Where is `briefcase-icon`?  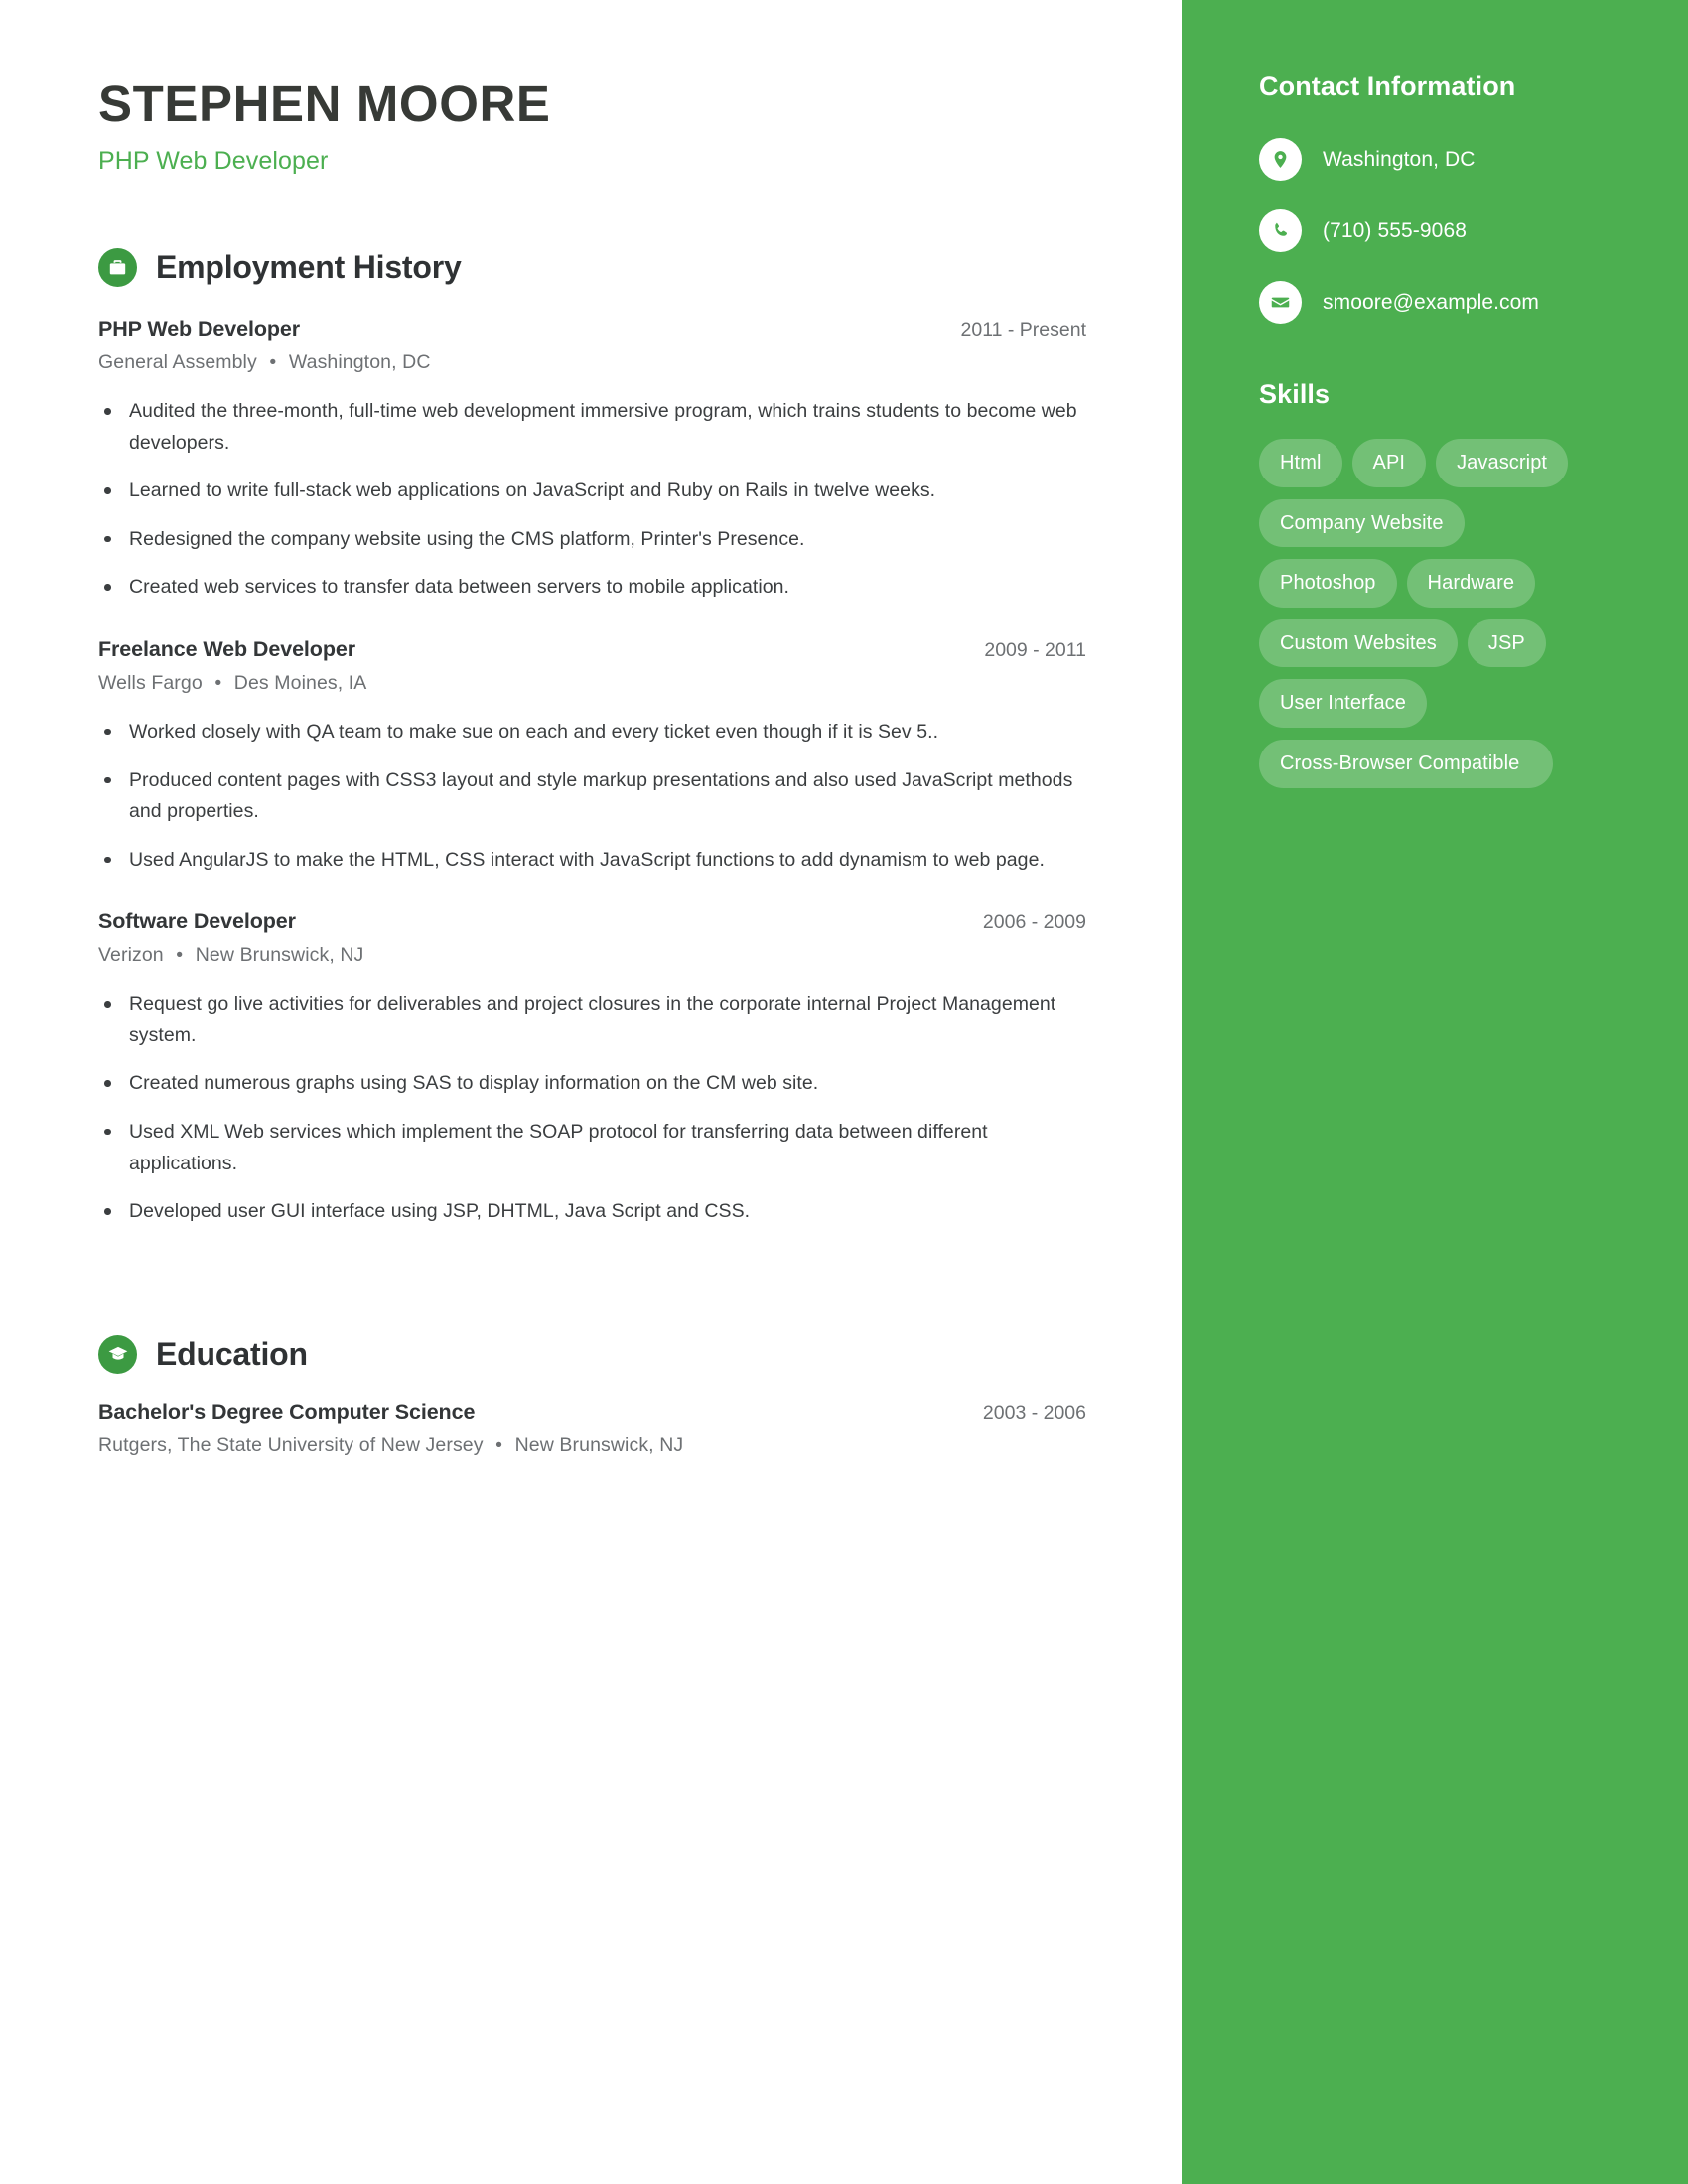
briefcase-icon is located at coordinates (117, 268).